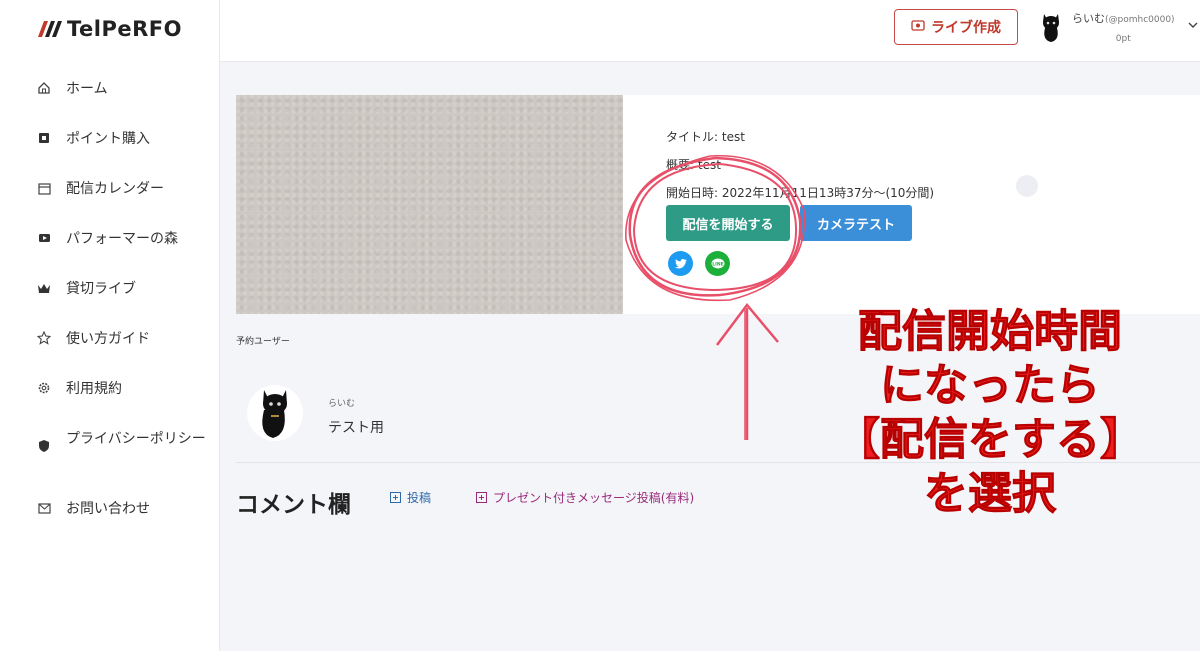 The width and height of the screenshot is (1200, 651). Describe the element at coordinates (126, 353) in the screenshot. I see `sidebar-item-guide: 使い方ガイド` at that location.